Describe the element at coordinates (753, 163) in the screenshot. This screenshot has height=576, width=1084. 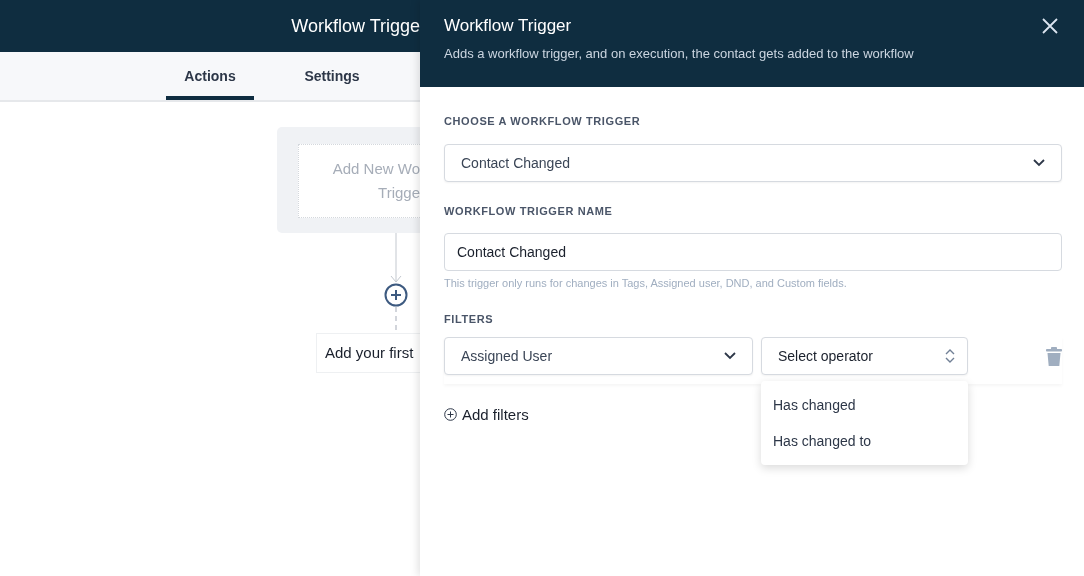
I see `trigger-select: Contact Changed` at that location.